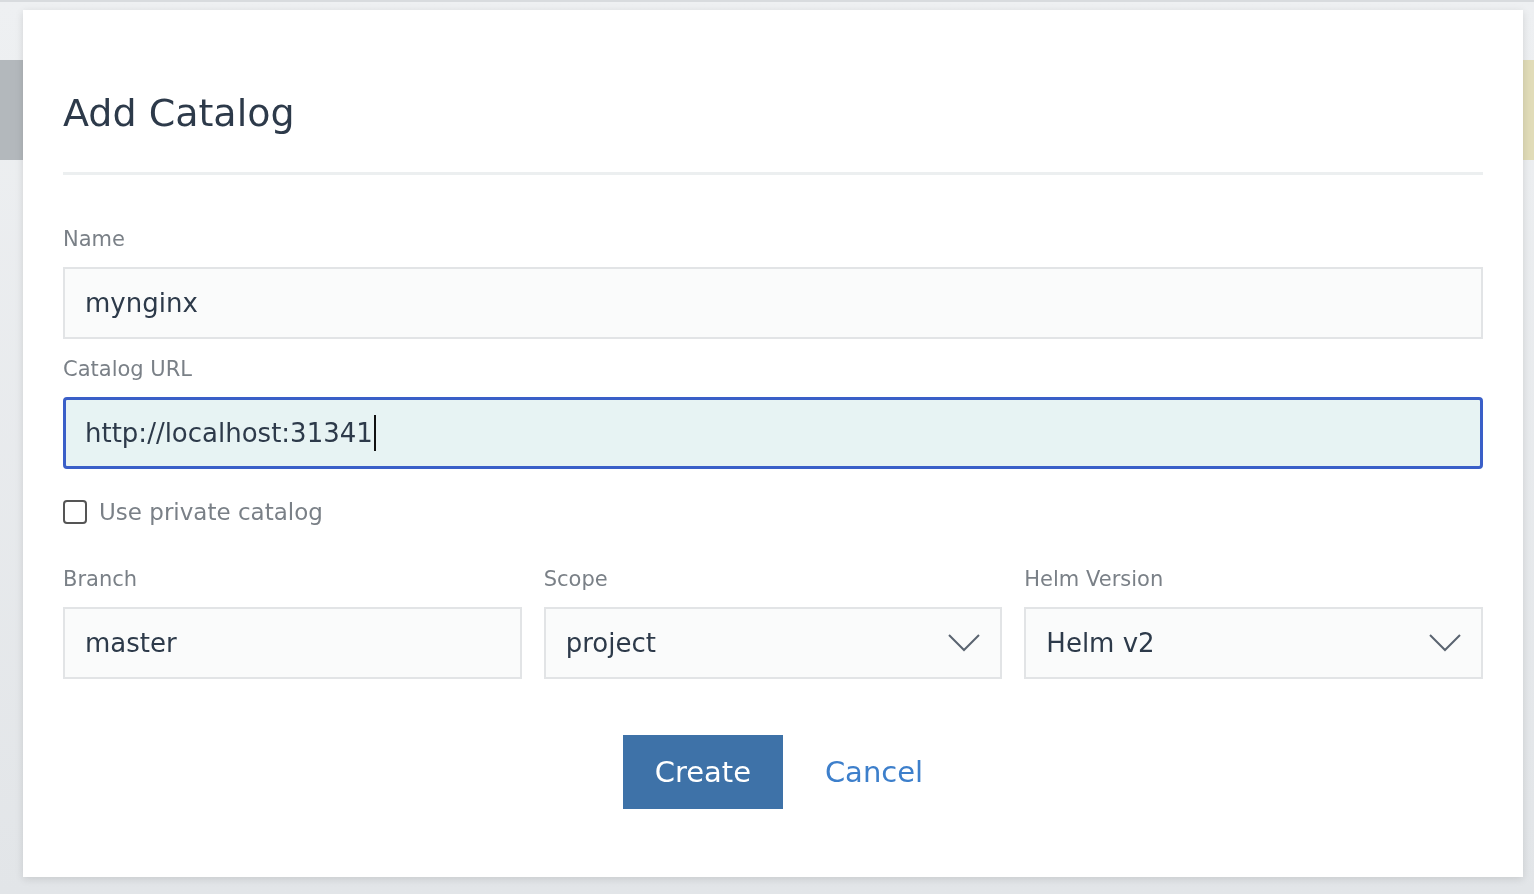 The image size is (1534, 894). I want to click on cancel-link: Cancel, so click(874, 772).